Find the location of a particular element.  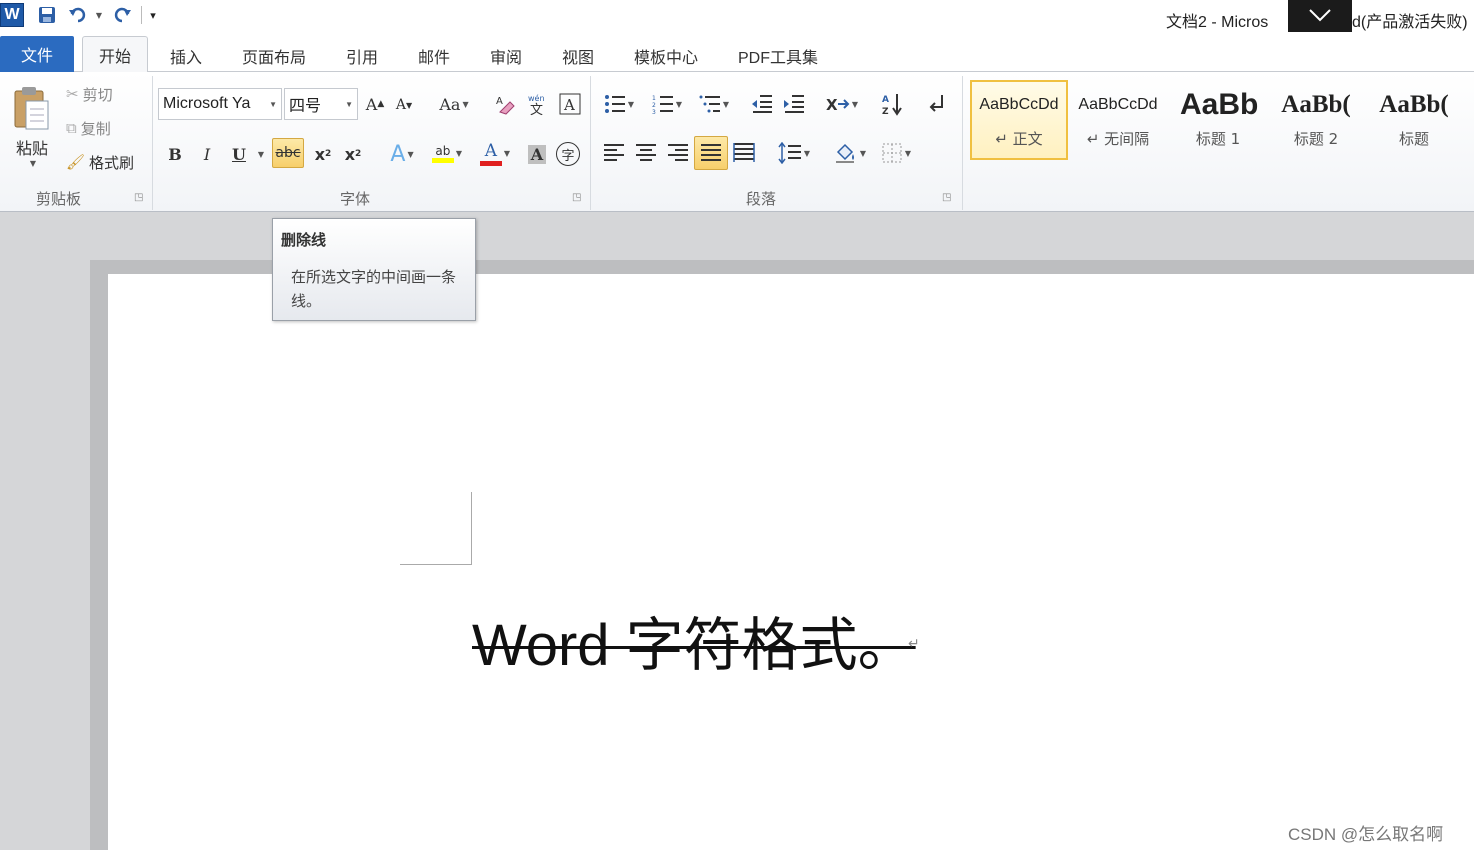

title-dropdown-overlay is located at coordinates (1320, 16).